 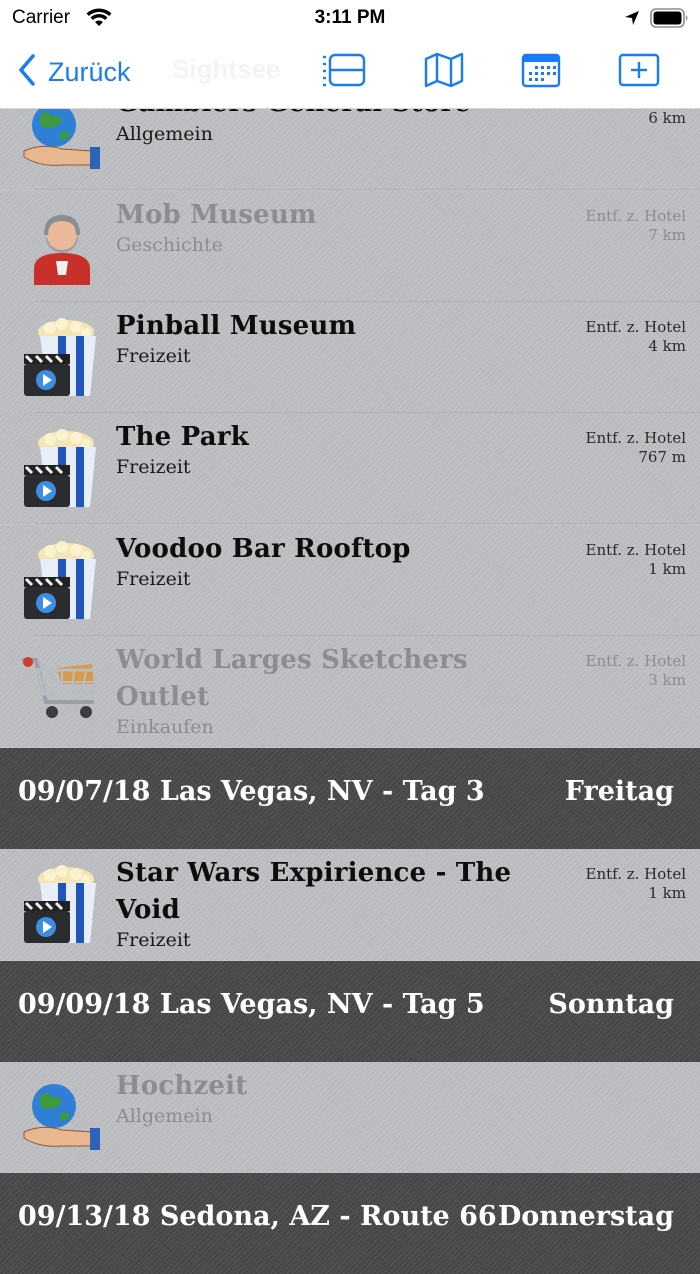 What do you see at coordinates (292, 678) in the screenshot?
I see `row-title: World Larges Sketchers Outlet` at bounding box center [292, 678].